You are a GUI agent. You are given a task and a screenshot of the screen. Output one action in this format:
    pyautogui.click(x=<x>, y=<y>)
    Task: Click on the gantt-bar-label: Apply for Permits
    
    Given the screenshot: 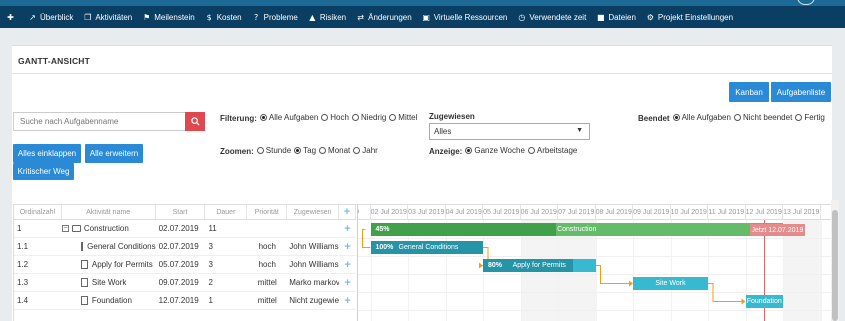 What is the action you would take?
    pyautogui.click(x=539, y=265)
    